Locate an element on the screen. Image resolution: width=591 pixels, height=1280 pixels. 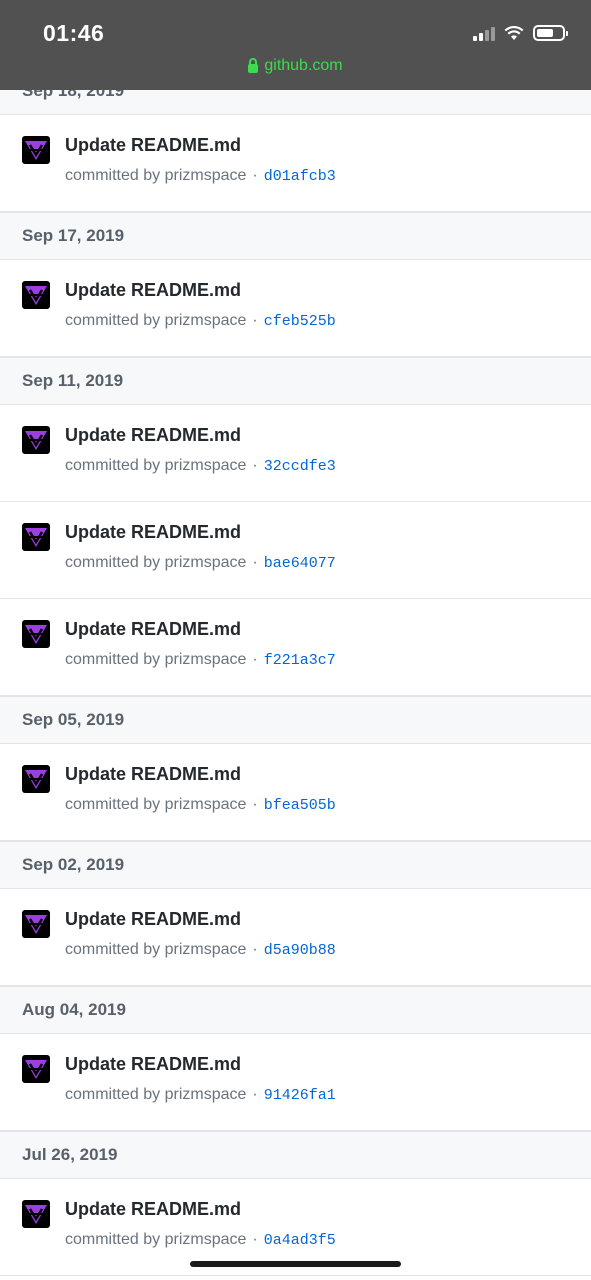
status-time: 01:46 is located at coordinates (74, 33).